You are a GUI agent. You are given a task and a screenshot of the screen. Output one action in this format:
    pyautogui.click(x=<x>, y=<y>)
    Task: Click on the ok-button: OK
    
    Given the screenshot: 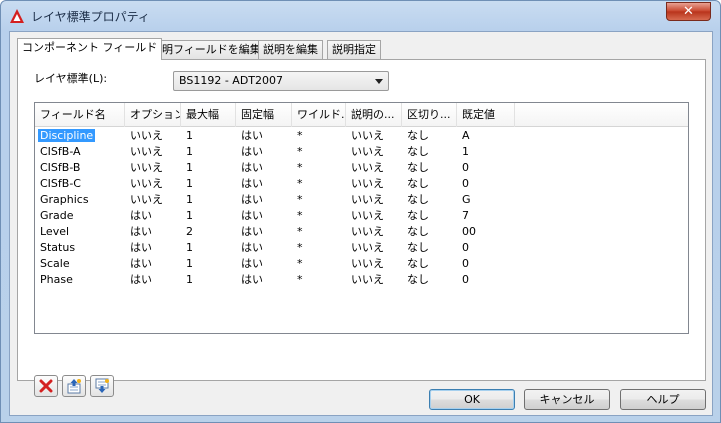 What is the action you would take?
    pyautogui.click(x=472, y=399)
    